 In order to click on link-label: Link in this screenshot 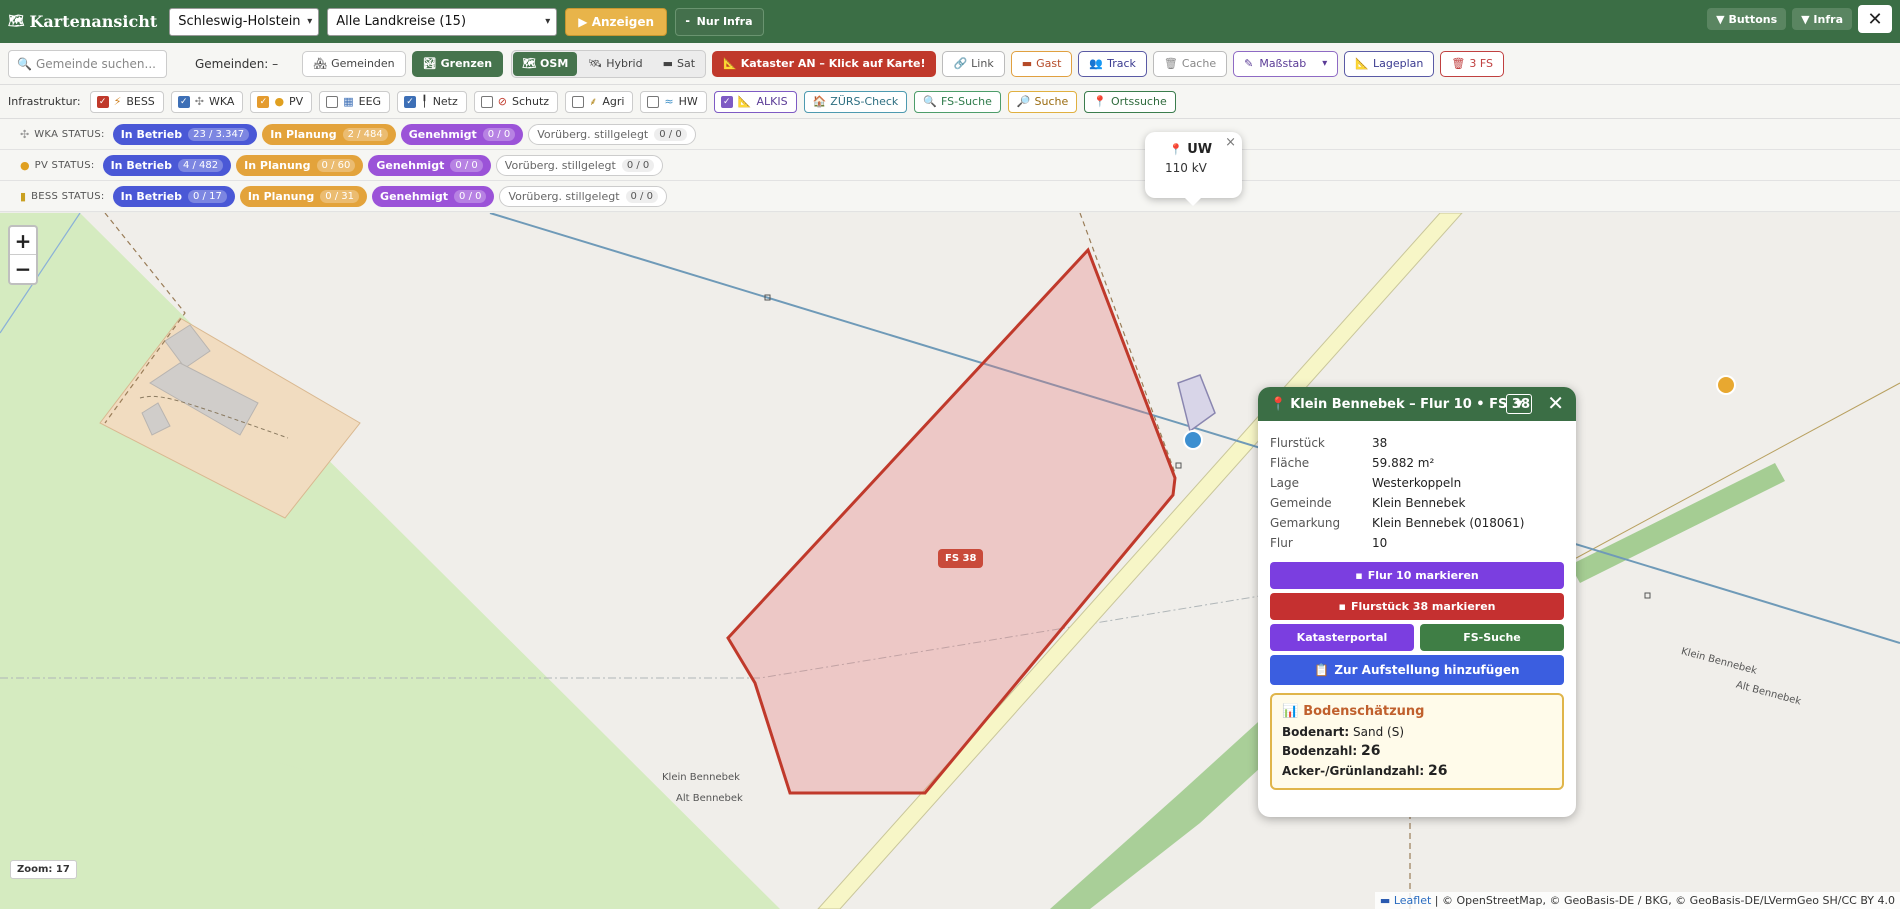, I will do `click(982, 63)`.